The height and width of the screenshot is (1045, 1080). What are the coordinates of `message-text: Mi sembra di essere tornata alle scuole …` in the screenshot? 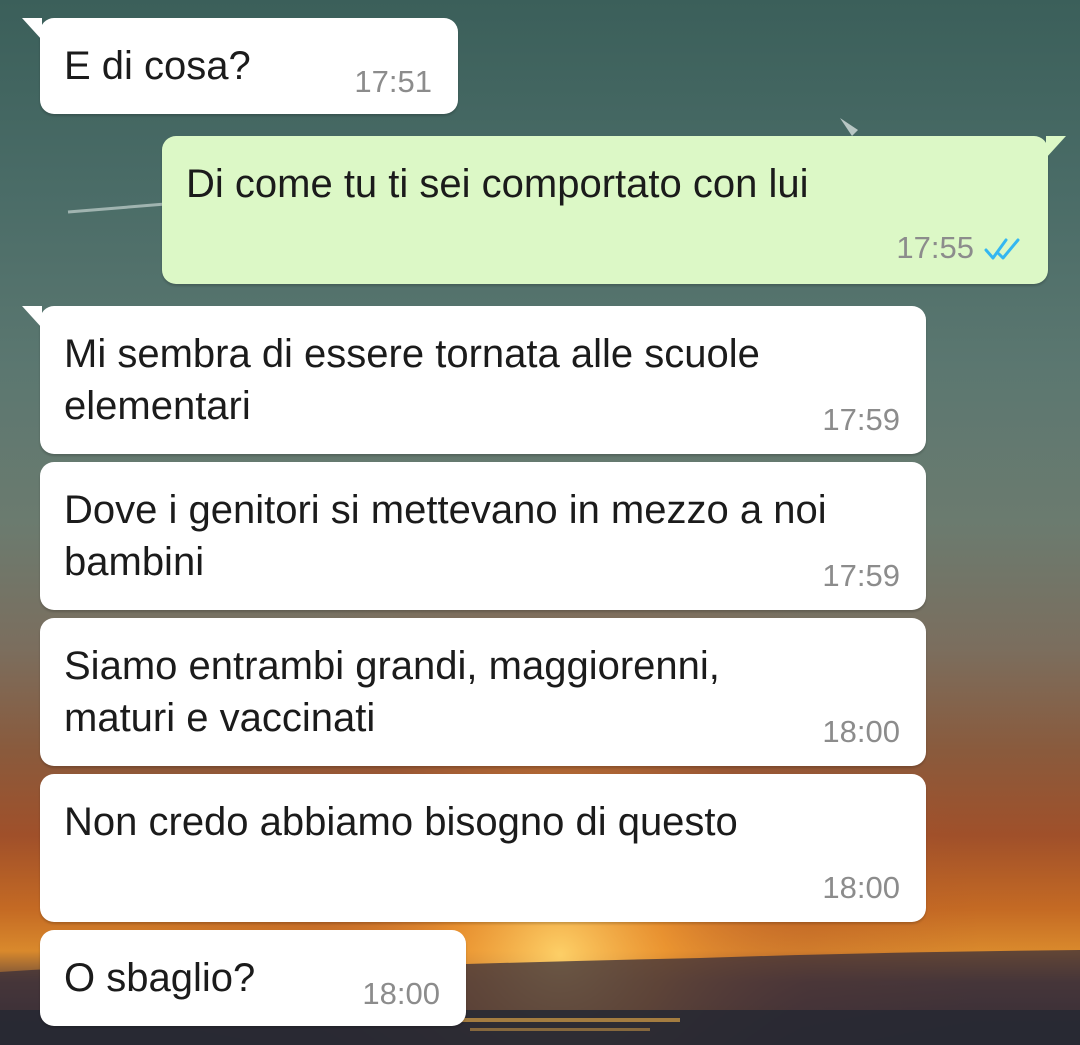 It's located at (412, 380).